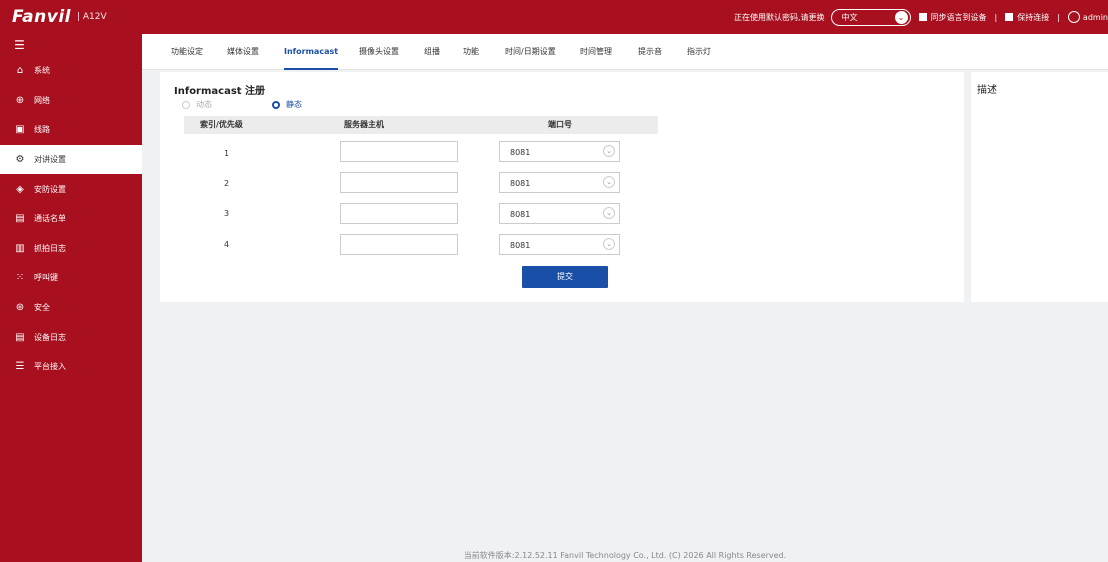 This screenshot has width=1108, height=562. Describe the element at coordinates (71, 130) in the screenshot. I see `sidebar-item-line: ▣ 线路` at that location.